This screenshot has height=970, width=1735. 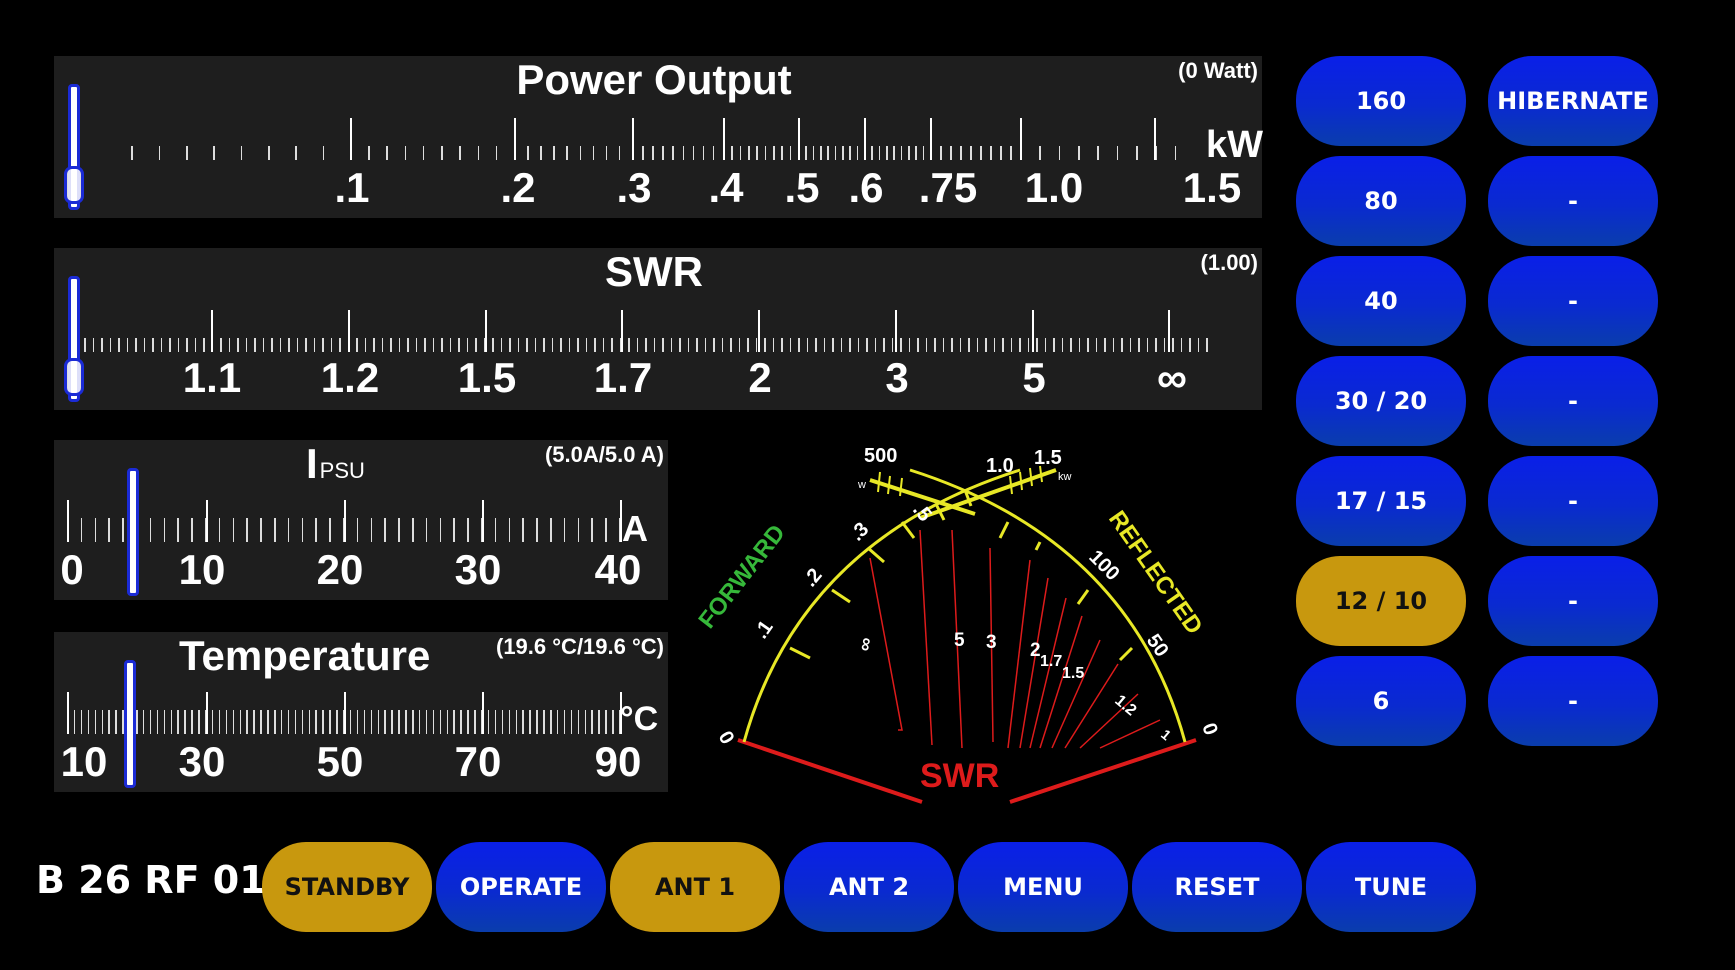 I want to click on scale-label: 1.0, so click(x=1054, y=187).